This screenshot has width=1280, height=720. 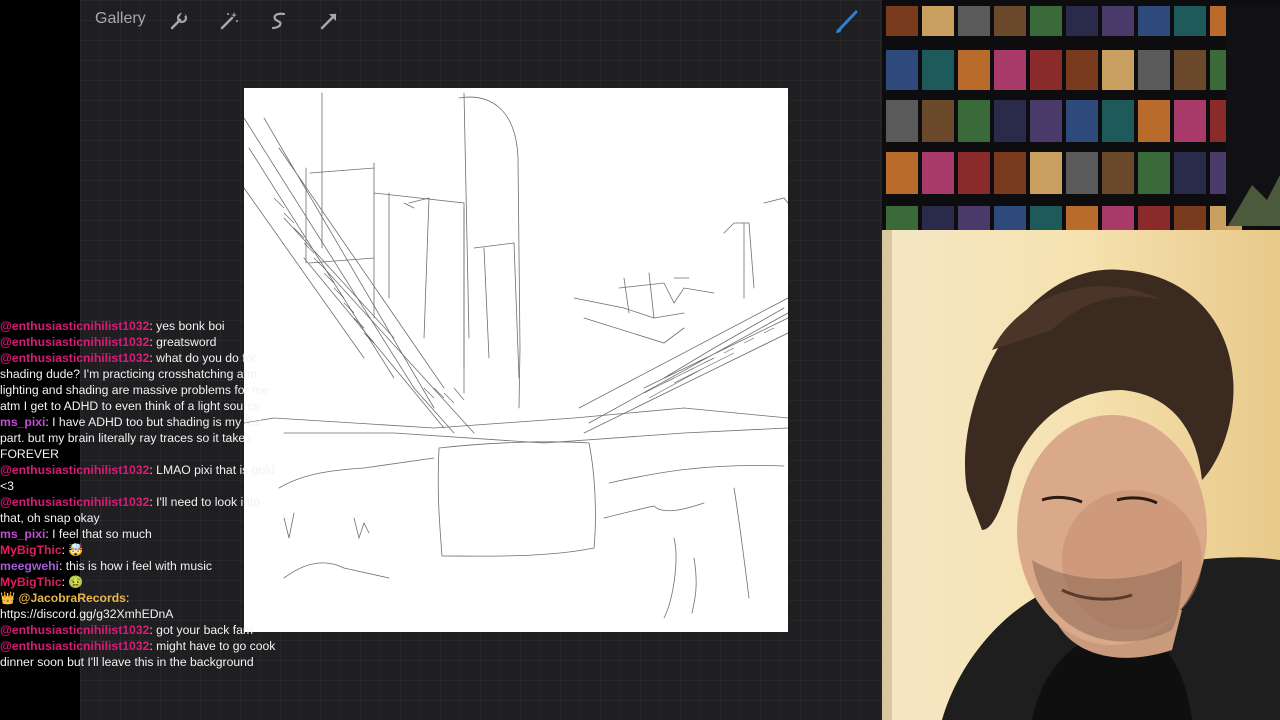 I want to click on chat-message: meegwehi: this is how i feel with music, so click(x=139, y=566).